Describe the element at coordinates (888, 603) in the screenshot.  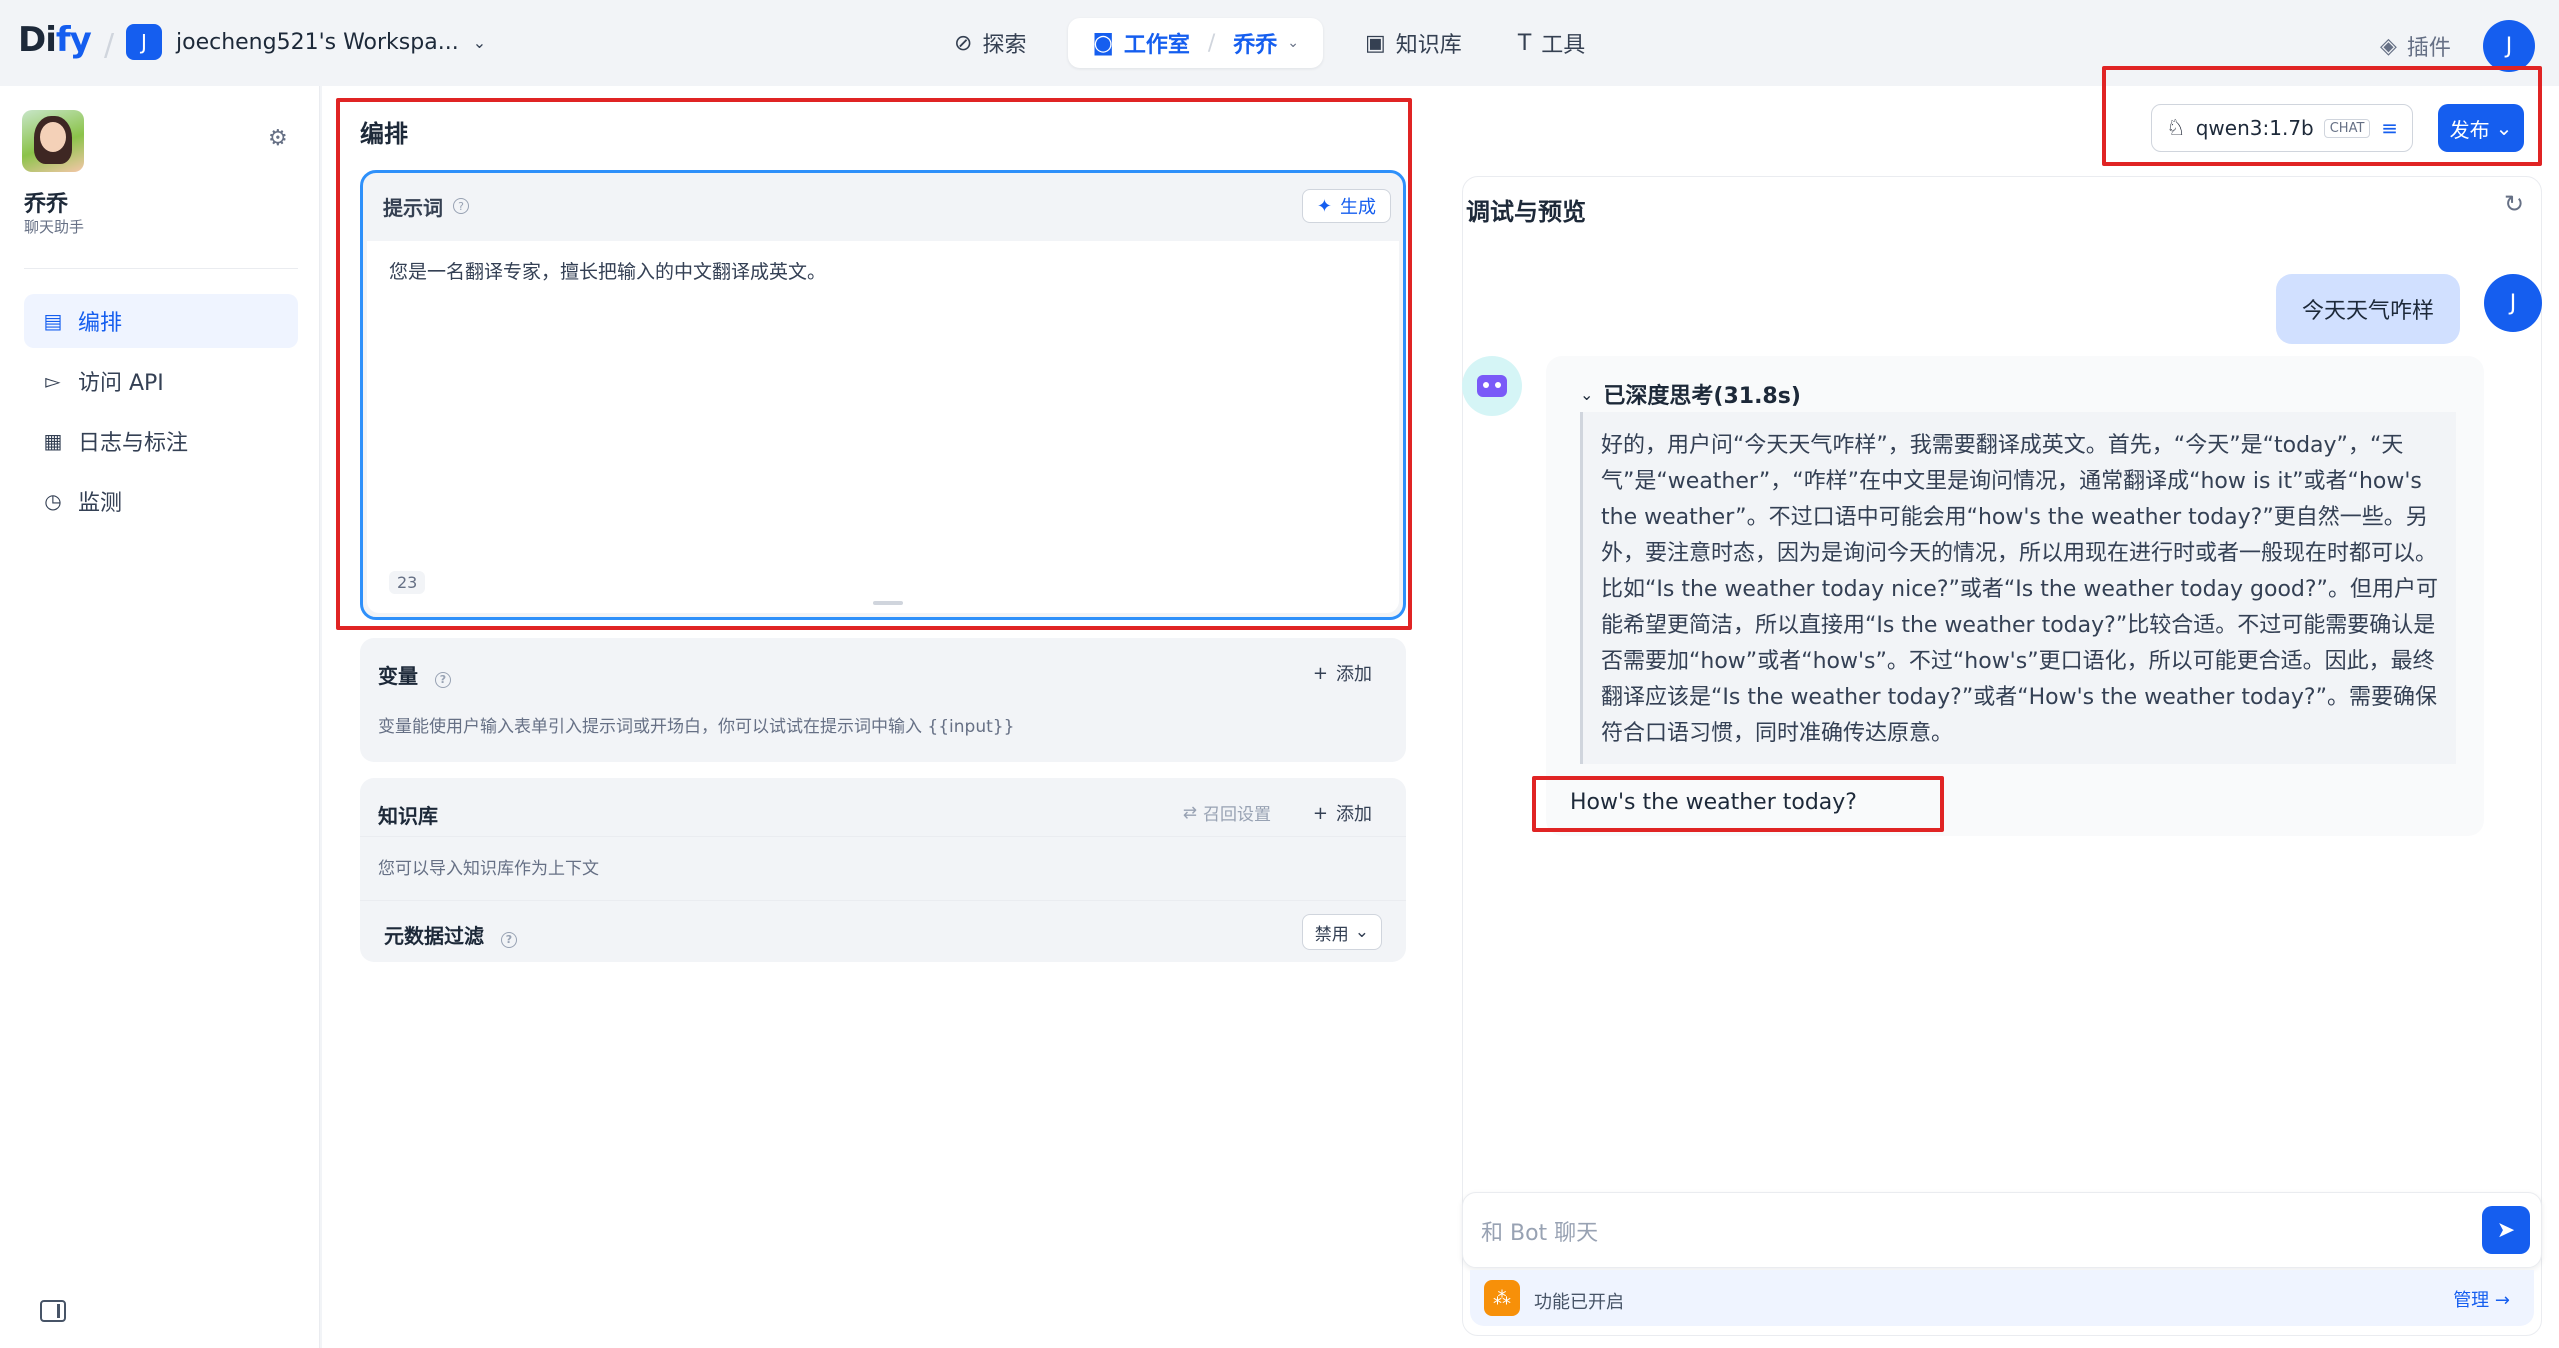
I see `resize-handle` at that location.